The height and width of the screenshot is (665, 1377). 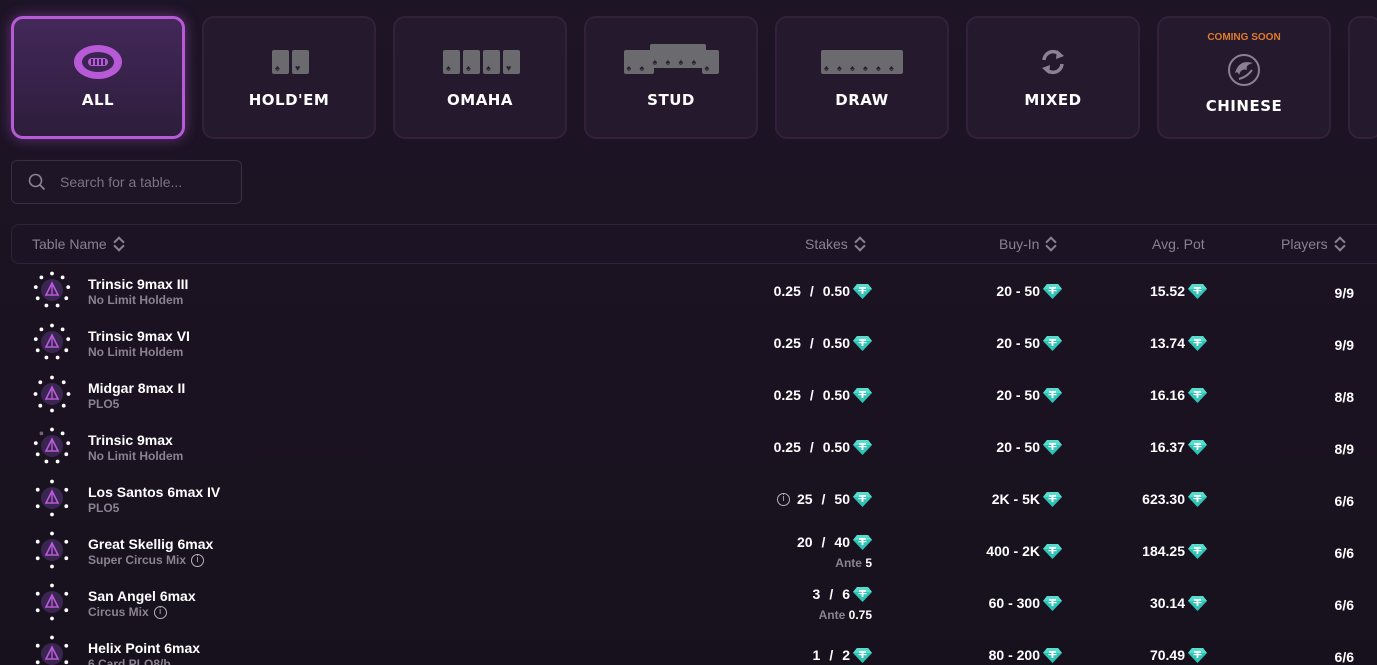 I want to click on category-tab-holdem: HOLD'EM, so click(x=289, y=77).